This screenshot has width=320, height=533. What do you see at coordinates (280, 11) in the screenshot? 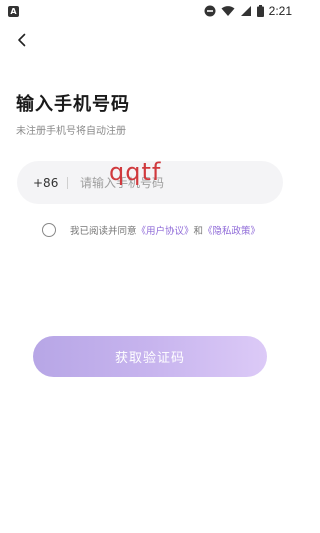
I see `status-time: 2:21` at bounding box center [280, 11].